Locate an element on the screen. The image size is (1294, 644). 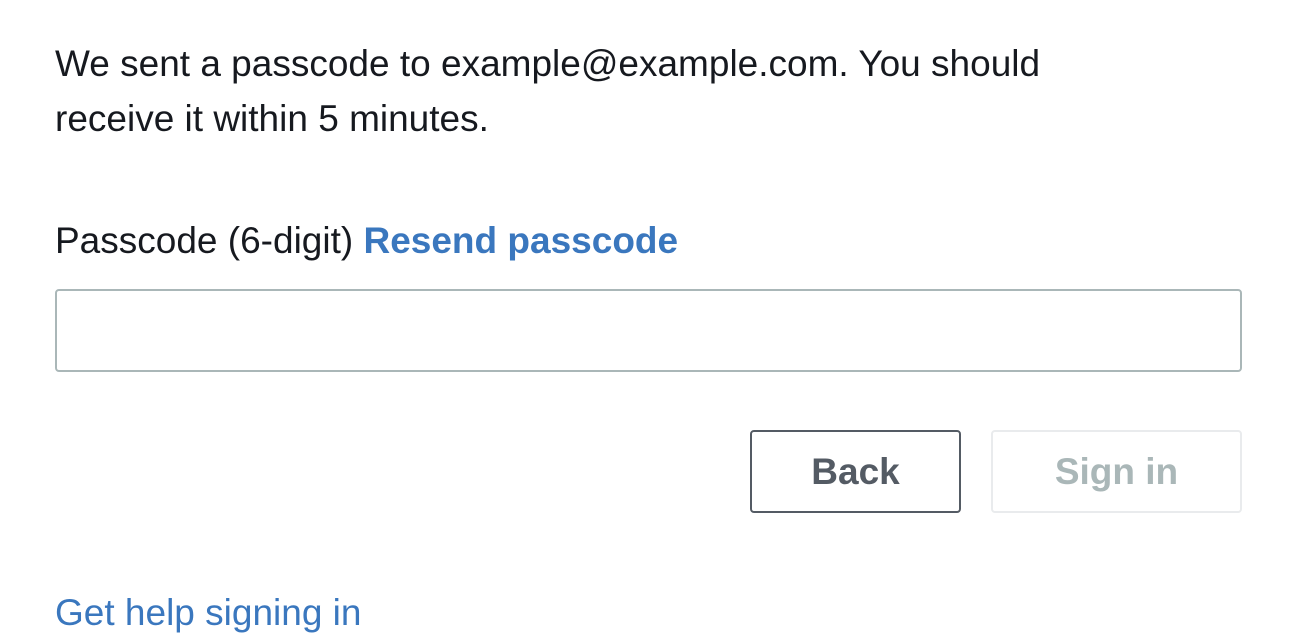
passcode-input is located at coordinates (648, 330).